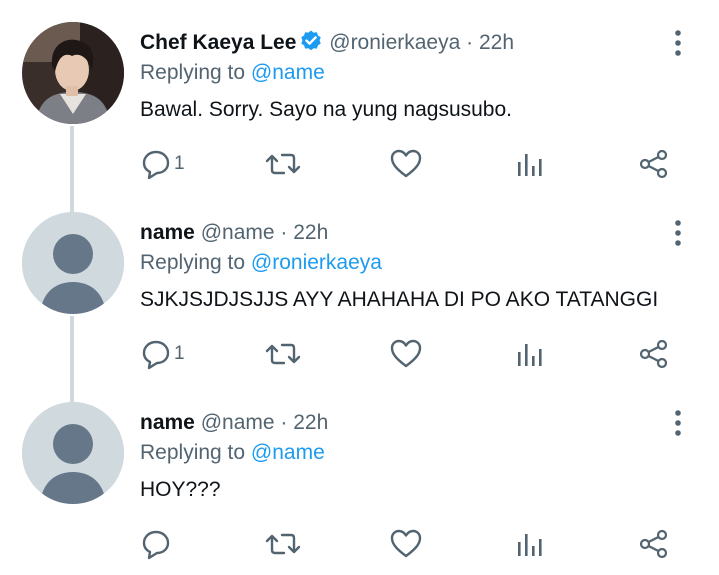  Describe the element at coordinates (394, 42) in the screenshot. I see `handle: @ronierkaeya` at that location.